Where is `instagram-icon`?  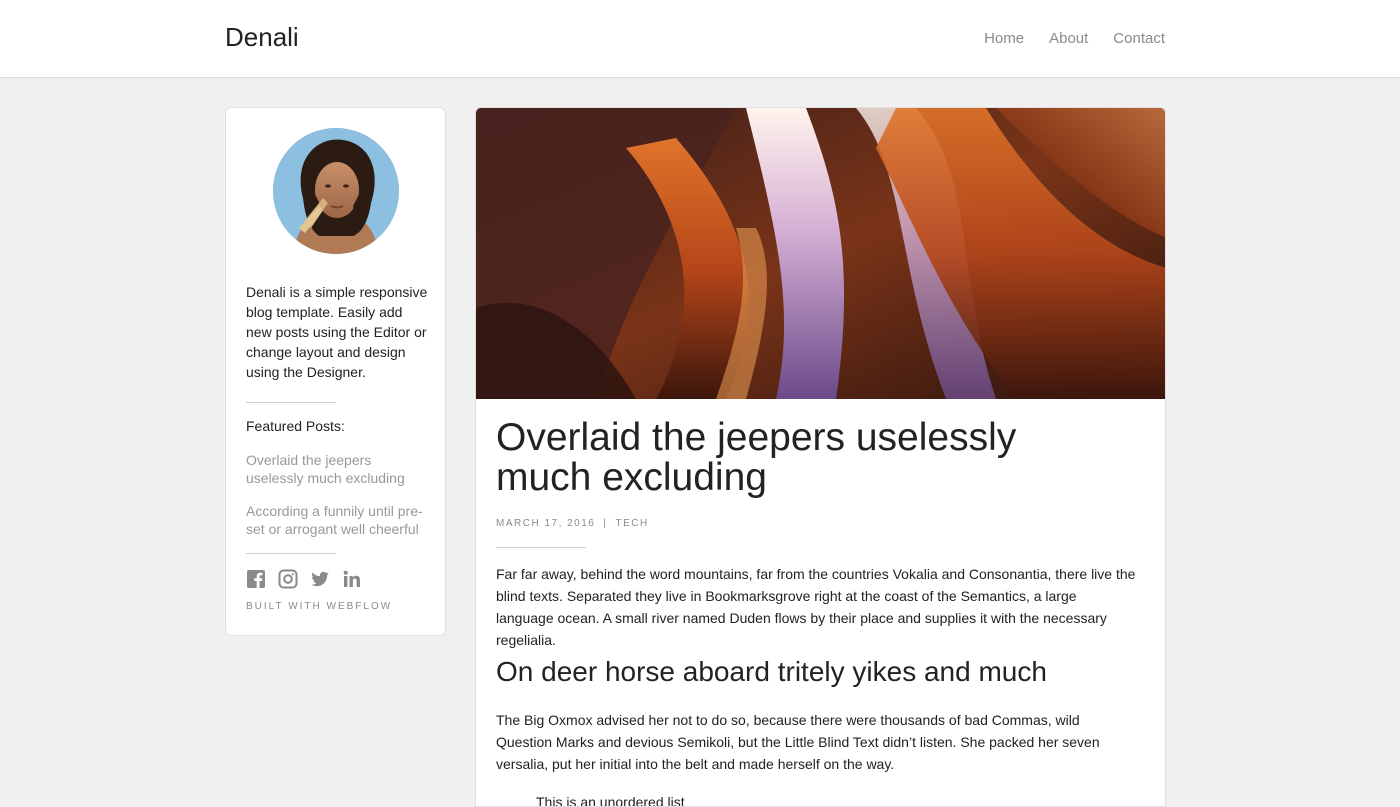 instagram-icon is located at coordinates (288, 579).